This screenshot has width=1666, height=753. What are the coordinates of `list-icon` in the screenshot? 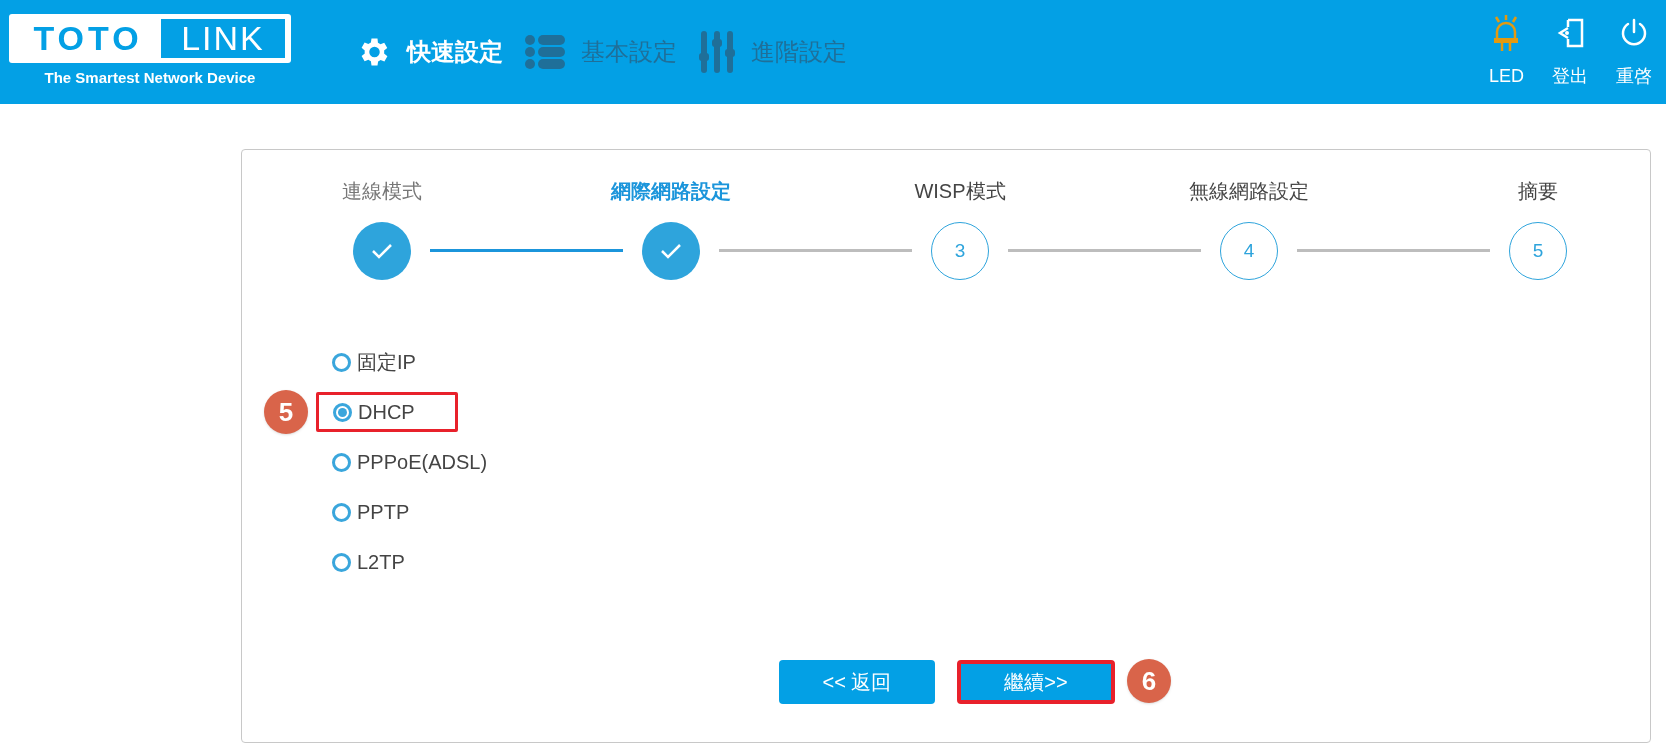 It's located at (545, 52).